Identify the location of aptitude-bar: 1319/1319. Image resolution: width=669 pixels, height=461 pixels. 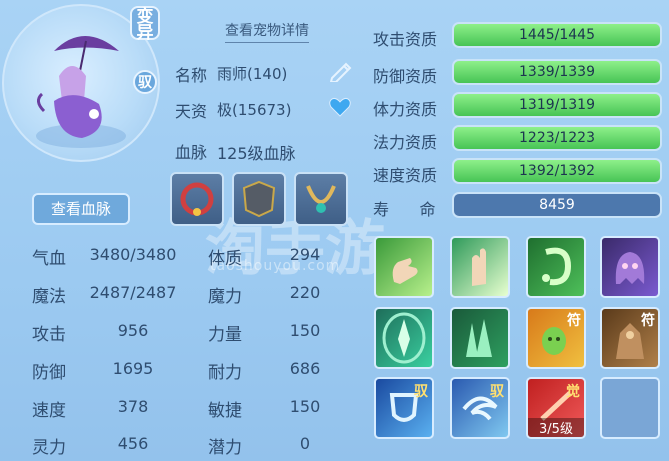
(557, 105).